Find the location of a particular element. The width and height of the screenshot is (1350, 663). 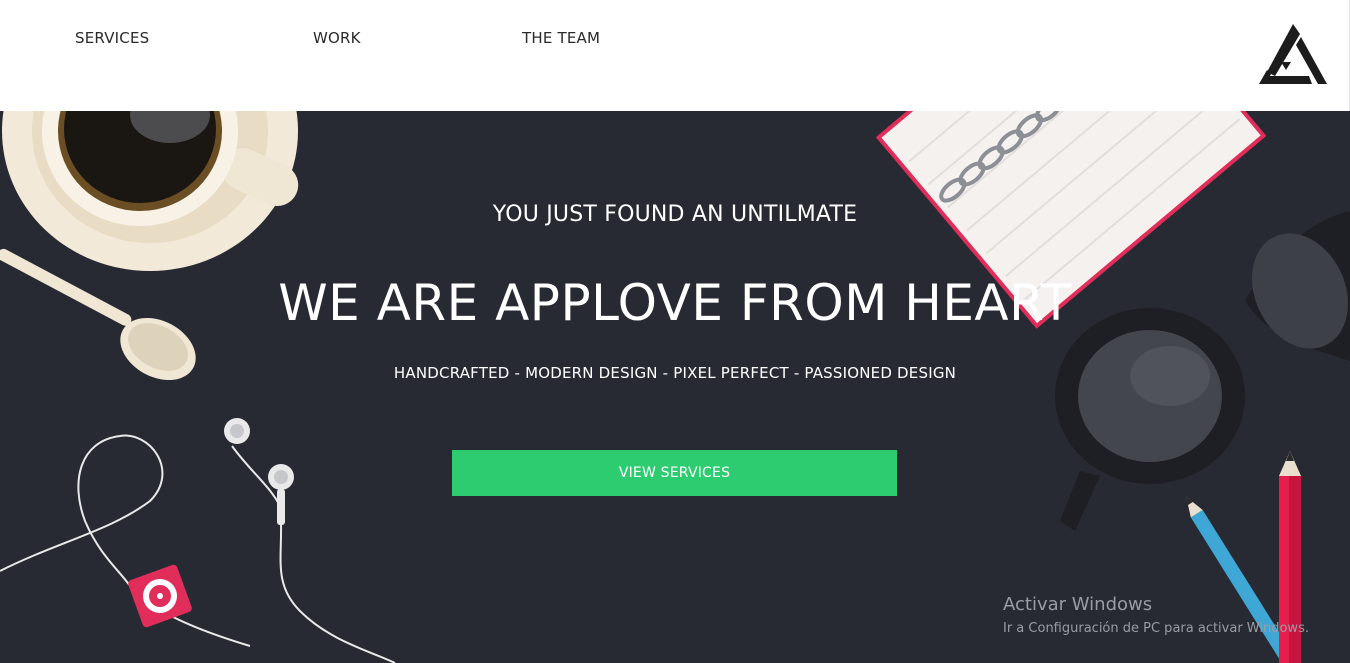

music-player-icon is located at coordinates (160, 596).